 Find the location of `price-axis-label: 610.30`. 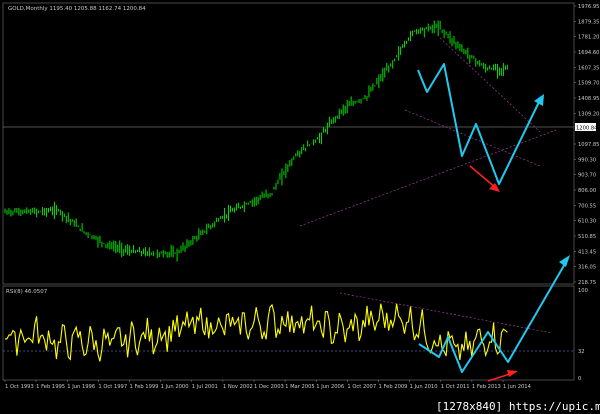

price-axis-label: 610.30 is located at coordinates (587, 222).